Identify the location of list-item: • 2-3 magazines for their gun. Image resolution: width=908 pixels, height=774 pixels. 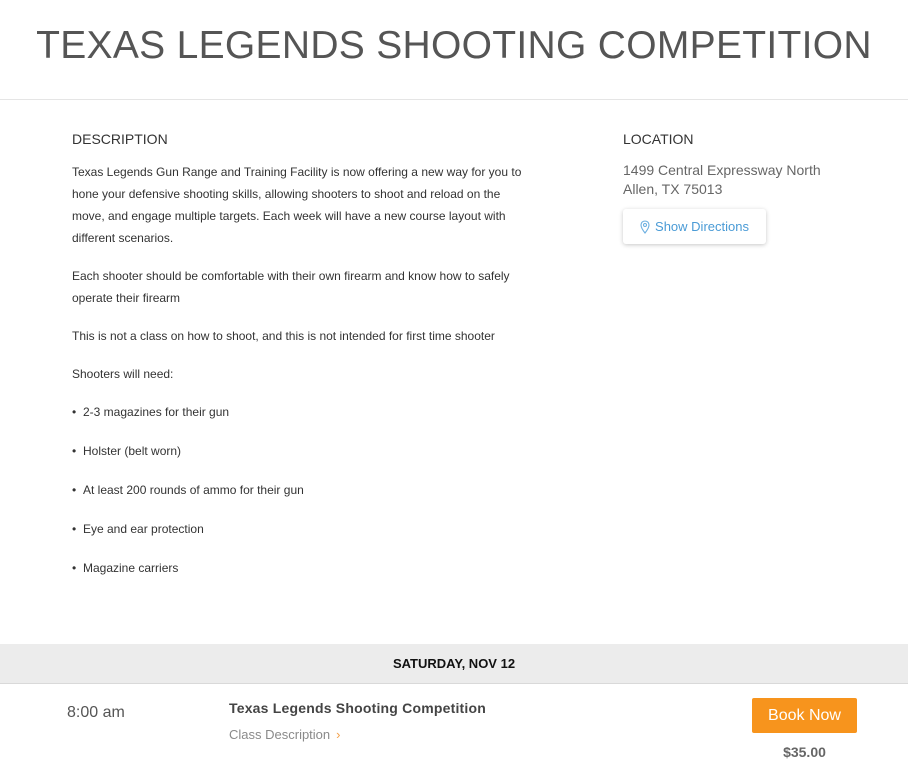
(297, 420).